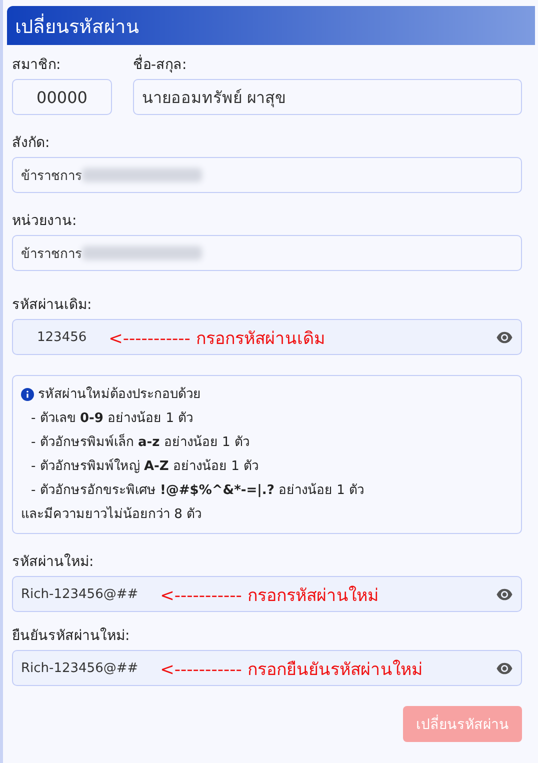  What do you see at coordinates (327, 65) in the screenshot?
I see `field-label: ชื่อ-สกุล:` at bounding box center [327, 65].